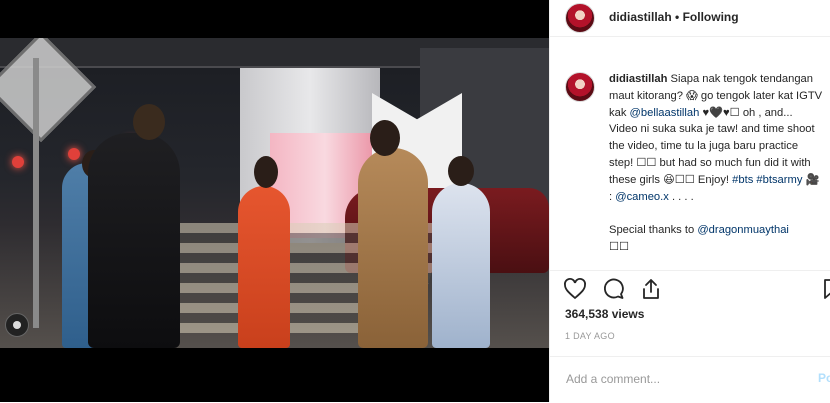 The height and width of the screenshot is (403, 830). Describe the element at coordinates (36, 193) in the screenshot. I see `sign-pole` at that location.